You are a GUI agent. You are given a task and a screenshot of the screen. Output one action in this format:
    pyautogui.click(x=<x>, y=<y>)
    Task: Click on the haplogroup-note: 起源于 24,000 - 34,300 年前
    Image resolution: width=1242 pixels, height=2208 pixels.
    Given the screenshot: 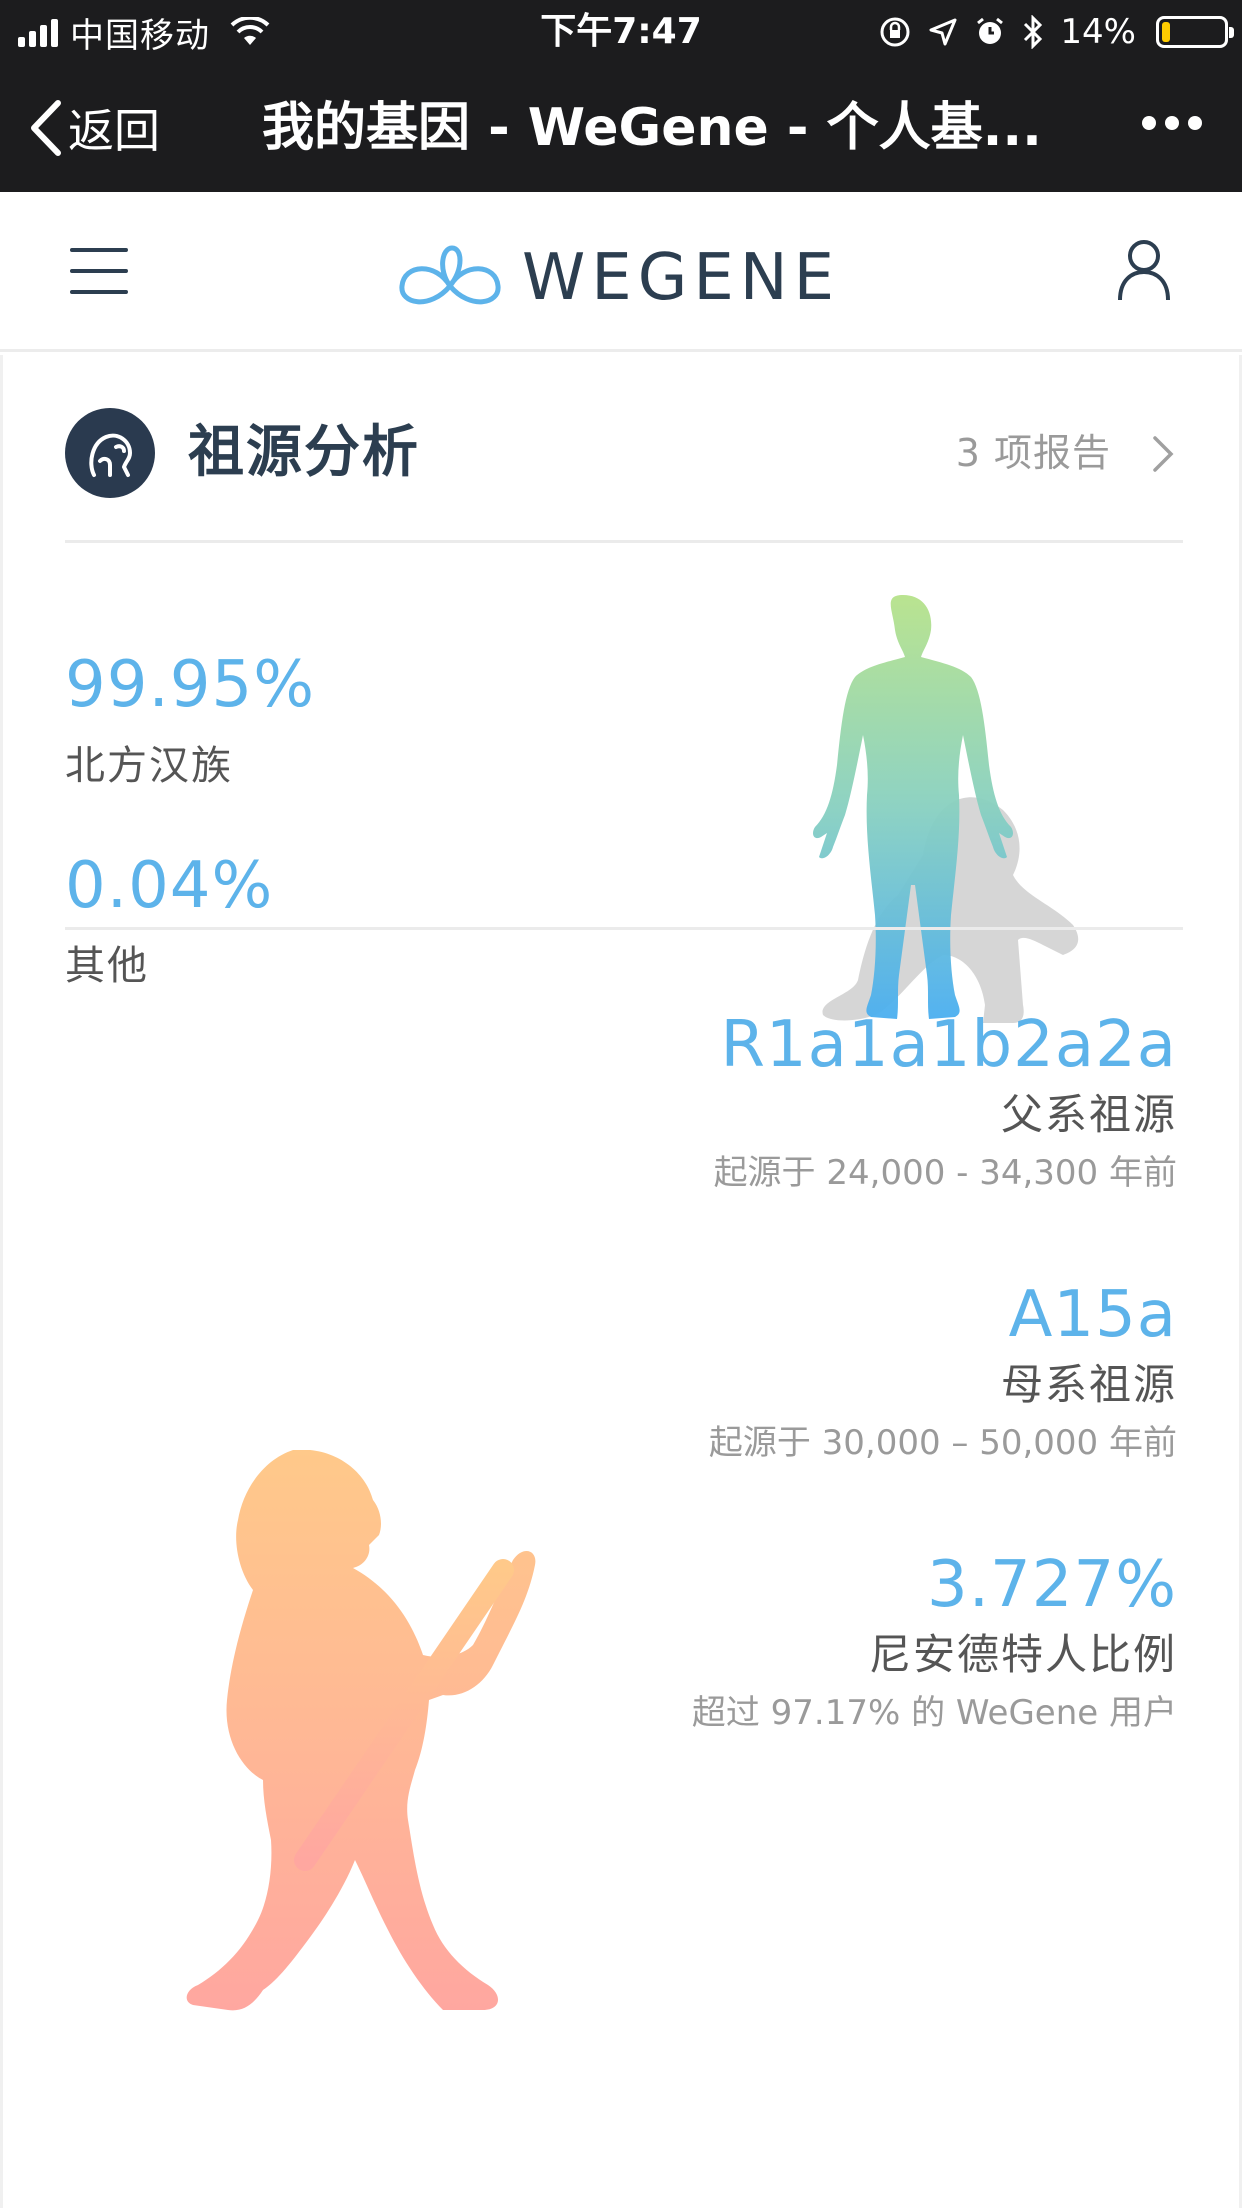 What is the action you would take?
    pyautogui.click(x=945, y=1173)
    